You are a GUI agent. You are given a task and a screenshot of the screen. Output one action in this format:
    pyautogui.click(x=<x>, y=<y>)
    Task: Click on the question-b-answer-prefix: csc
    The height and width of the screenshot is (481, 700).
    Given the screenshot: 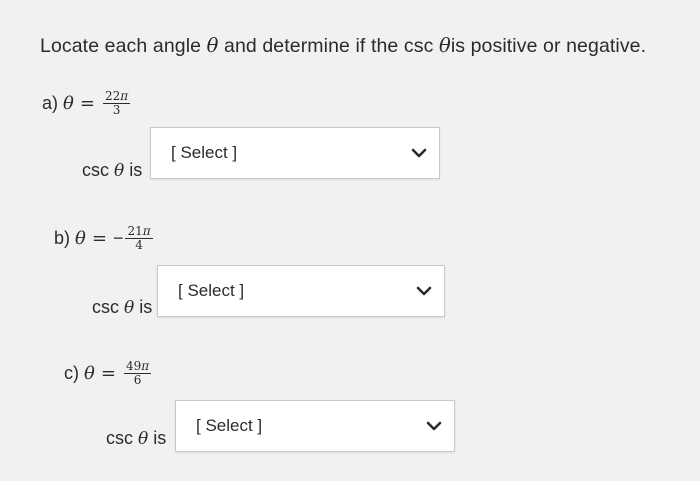 What is the action you would take?
    pyautogui.click(x=105, y=307)
    